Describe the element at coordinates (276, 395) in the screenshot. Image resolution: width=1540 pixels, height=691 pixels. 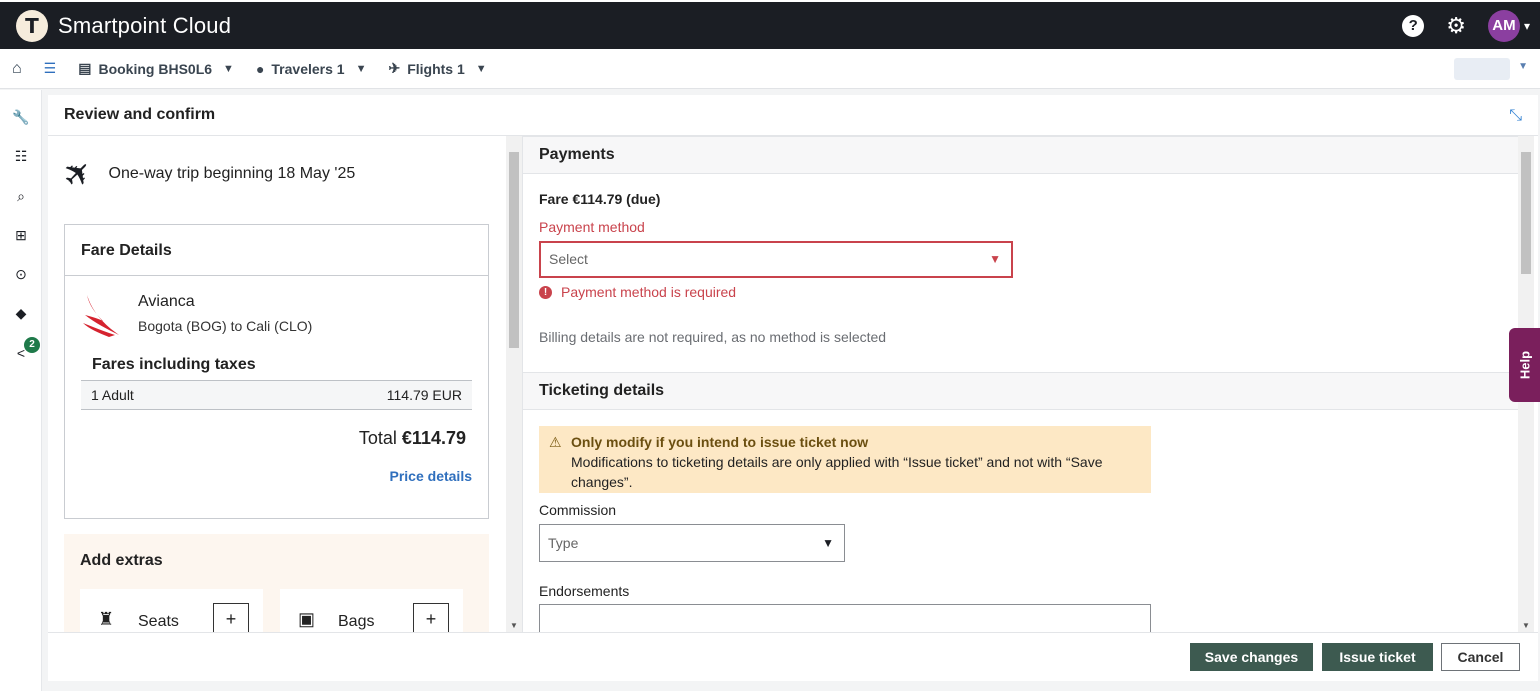
I see `table-row: 1 Adult 114.79 EUR` at that location.